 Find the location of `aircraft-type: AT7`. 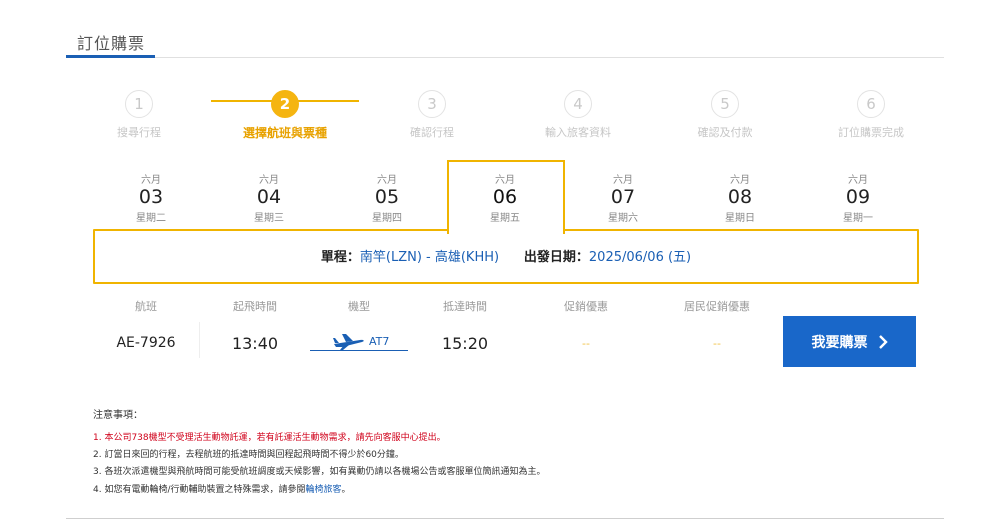

aircraft-type: AT7 is located at coordinates (379, 341).